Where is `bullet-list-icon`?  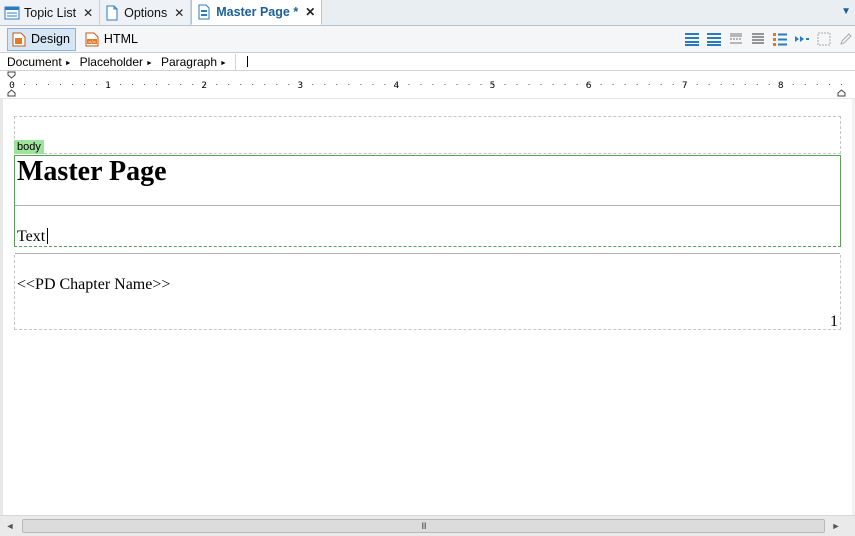
bullet-list-icon is located at coordinates (780, 39).